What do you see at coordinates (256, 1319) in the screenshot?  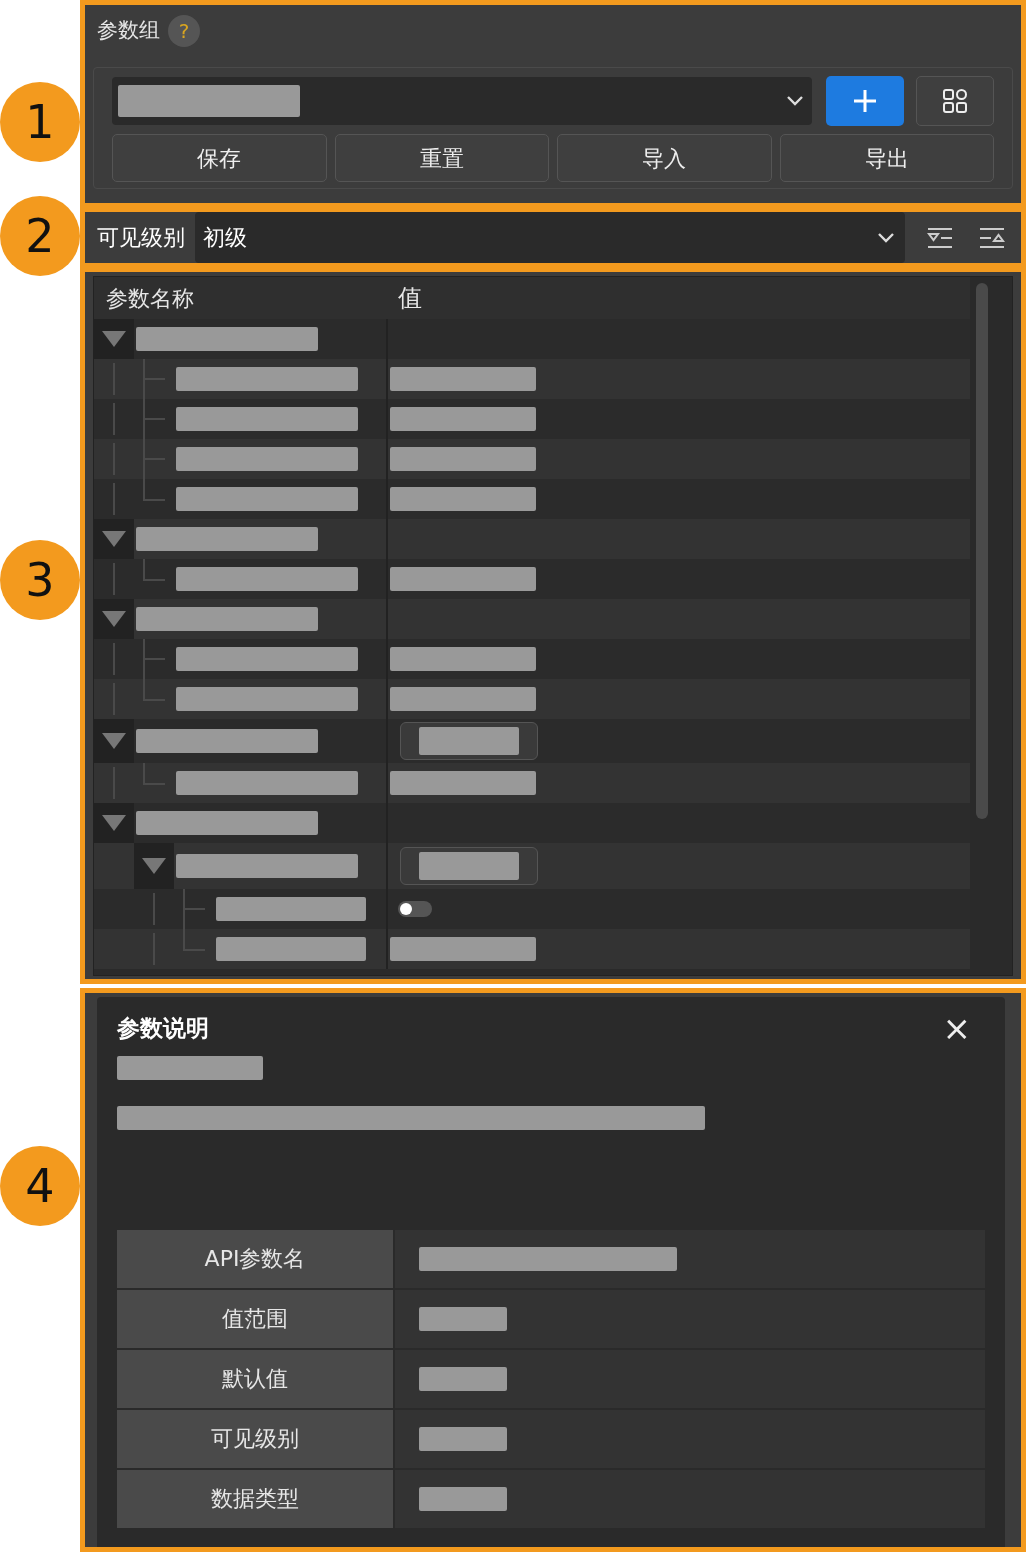 I see `field-label: 值范围` at bounding box center [256, 1319].